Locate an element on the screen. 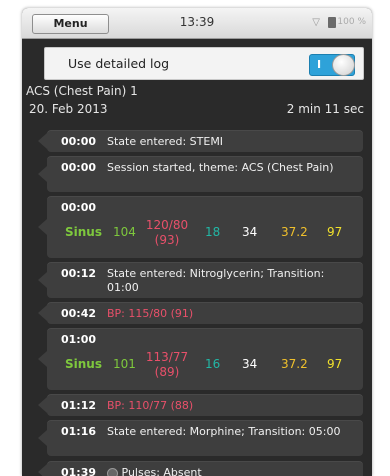 This screenshot has width=390, height=476. log-entry: 01:12 BP: 110/77 (88) is located at coordinates (200, 405).